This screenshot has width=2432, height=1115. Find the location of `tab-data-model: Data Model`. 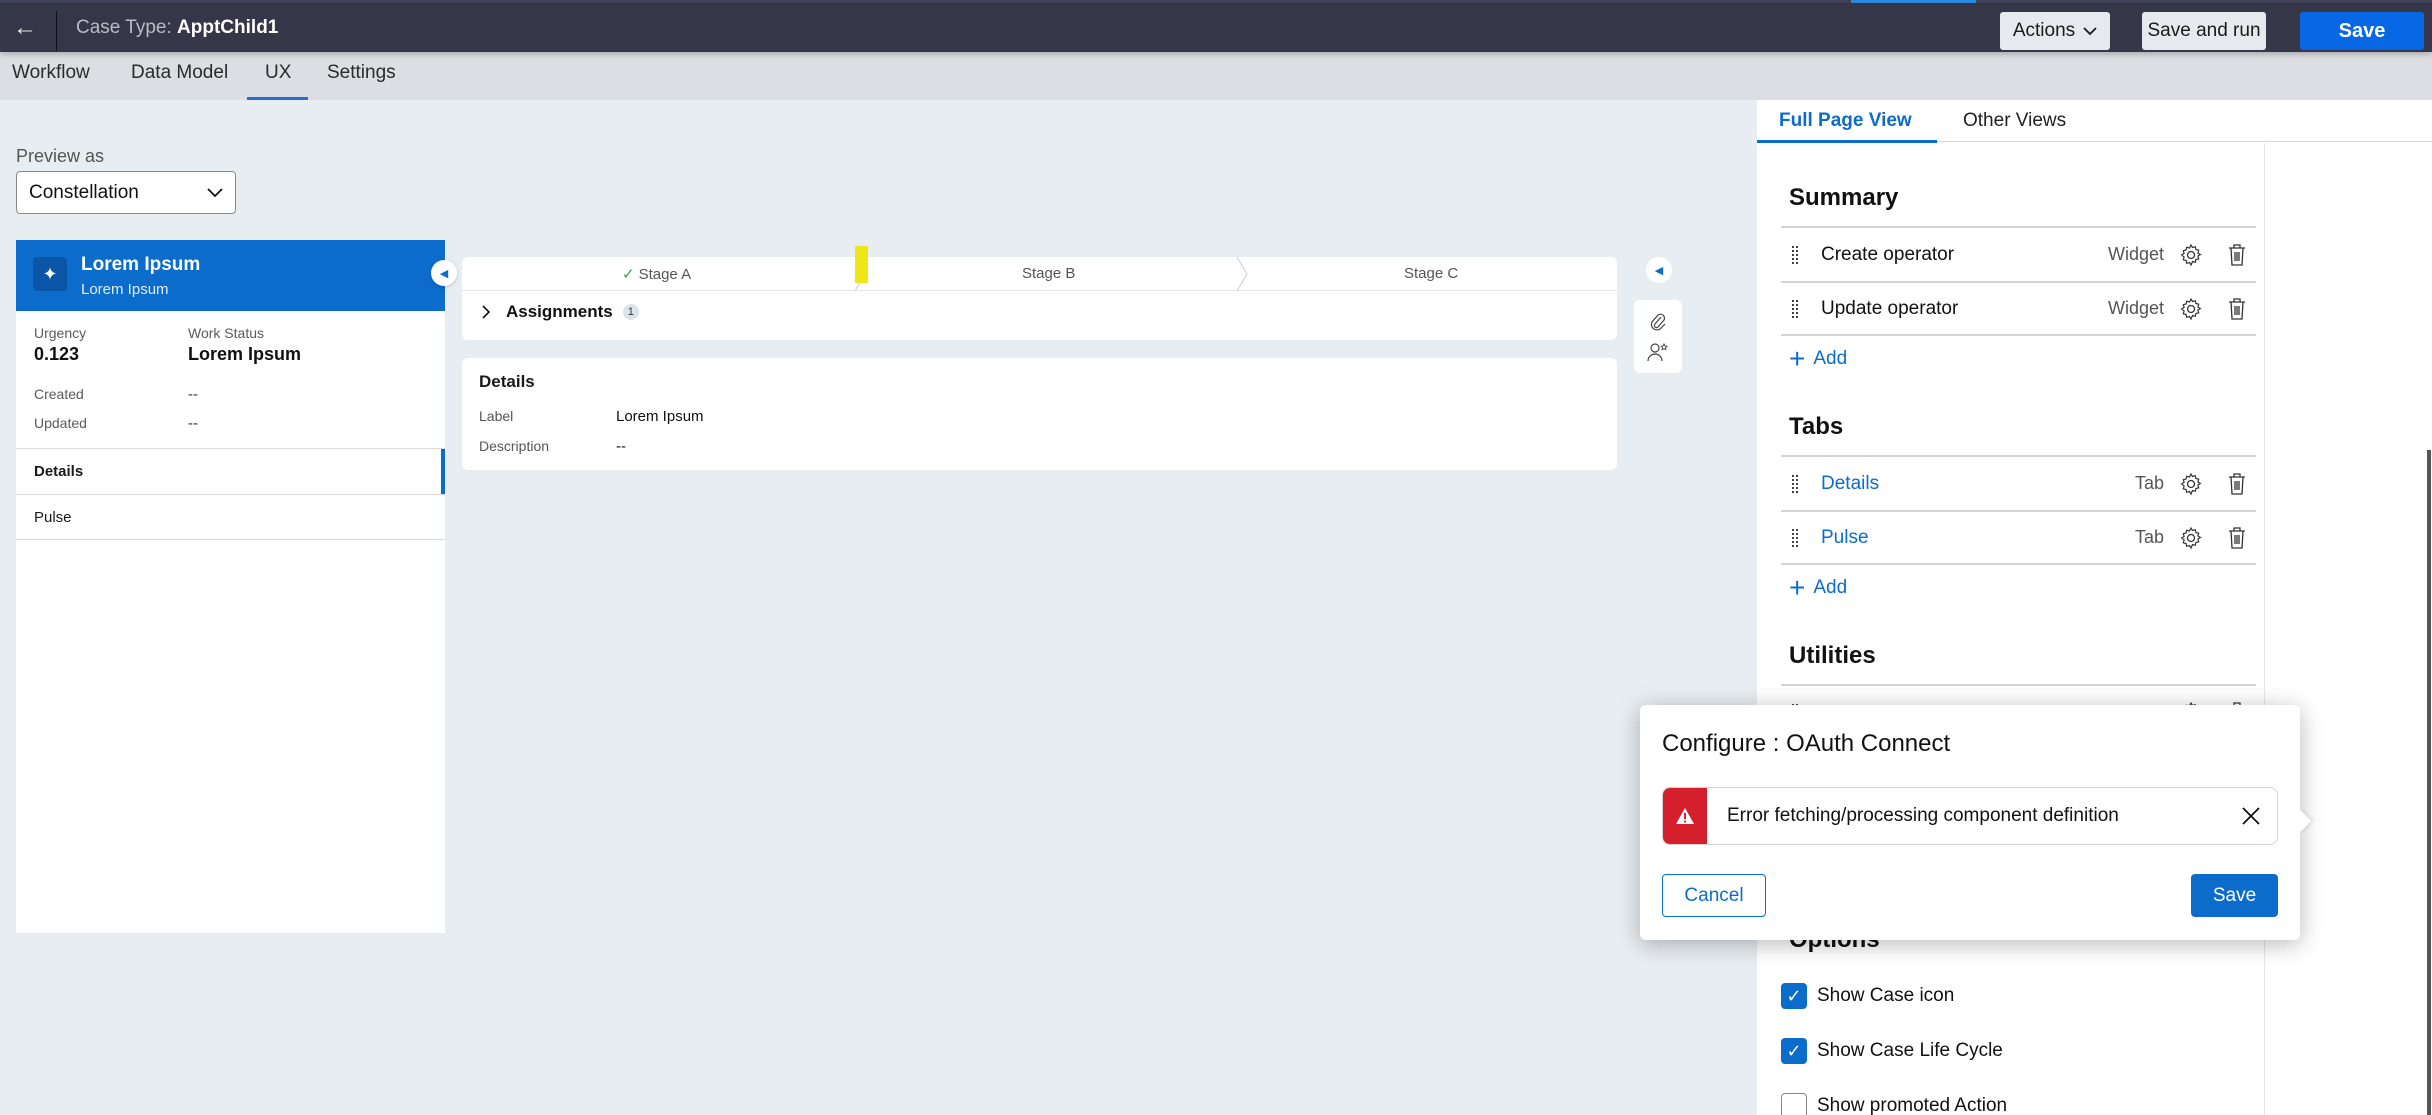

tab-data-model: Data Model is located at coordinates (179, 73).